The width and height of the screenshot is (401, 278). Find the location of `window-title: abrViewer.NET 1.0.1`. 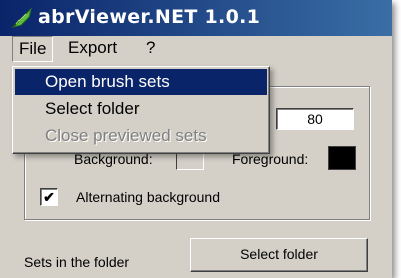

window-title: abrViewer.NET 1.0.1 is located at coordinates (149, 17).